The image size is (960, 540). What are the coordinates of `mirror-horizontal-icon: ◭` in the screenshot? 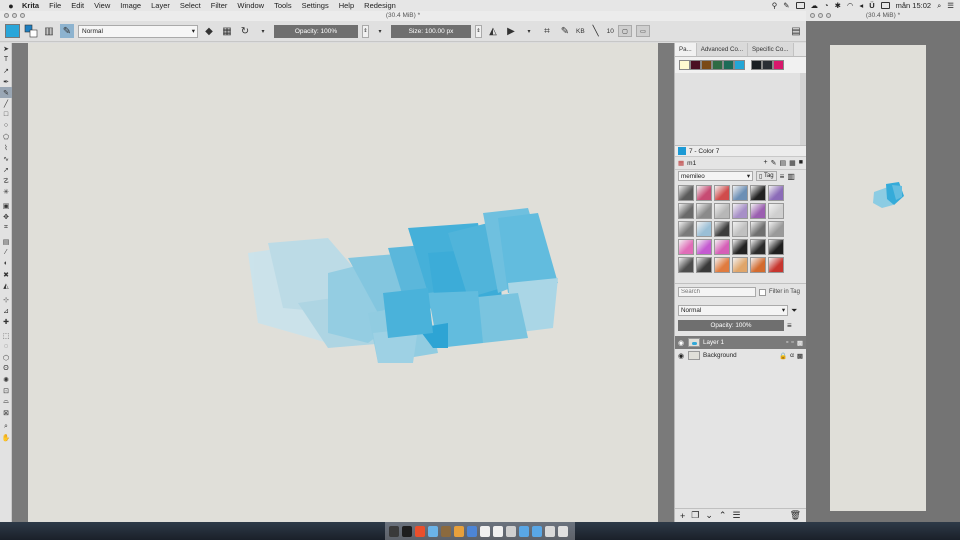 It's located at (493, 31).